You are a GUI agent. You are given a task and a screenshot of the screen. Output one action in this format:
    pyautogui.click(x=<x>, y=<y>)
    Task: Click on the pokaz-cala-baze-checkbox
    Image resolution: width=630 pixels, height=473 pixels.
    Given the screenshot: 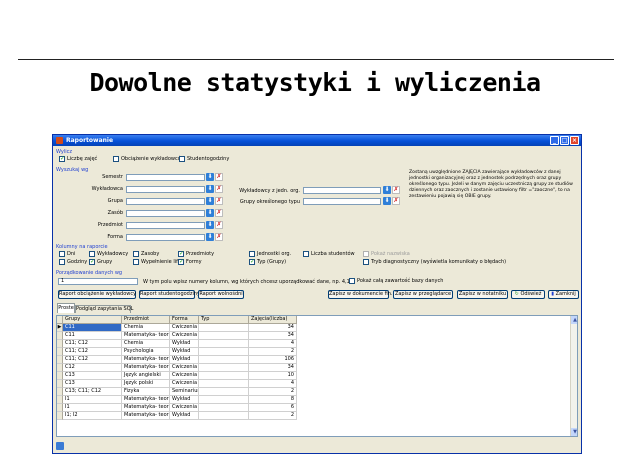 What is the action you would take?
    pyautogui.click(x=352, y=281)
    